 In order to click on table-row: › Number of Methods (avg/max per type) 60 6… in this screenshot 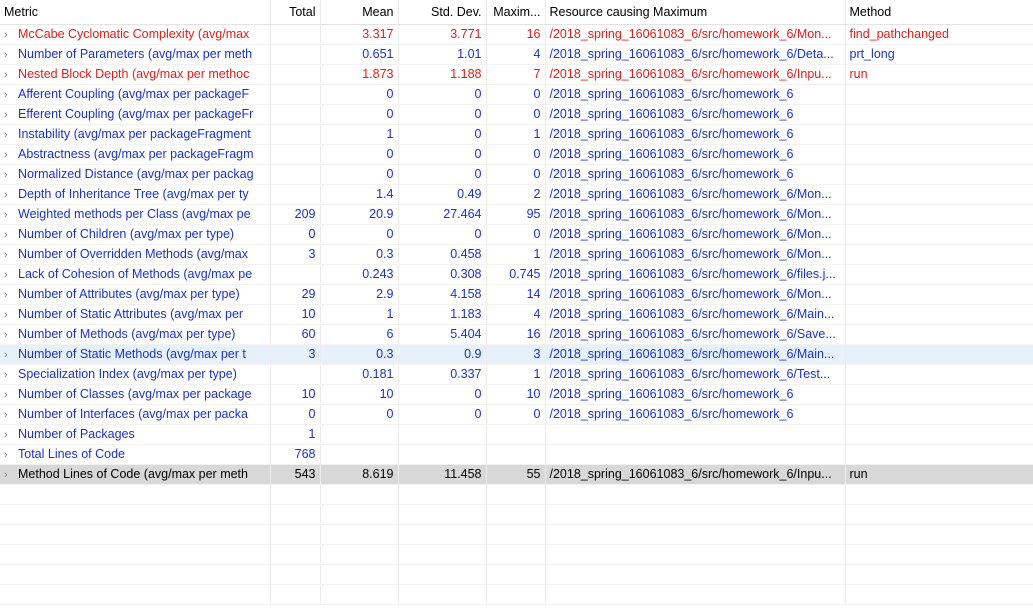, I will do `click(516, 334)`.